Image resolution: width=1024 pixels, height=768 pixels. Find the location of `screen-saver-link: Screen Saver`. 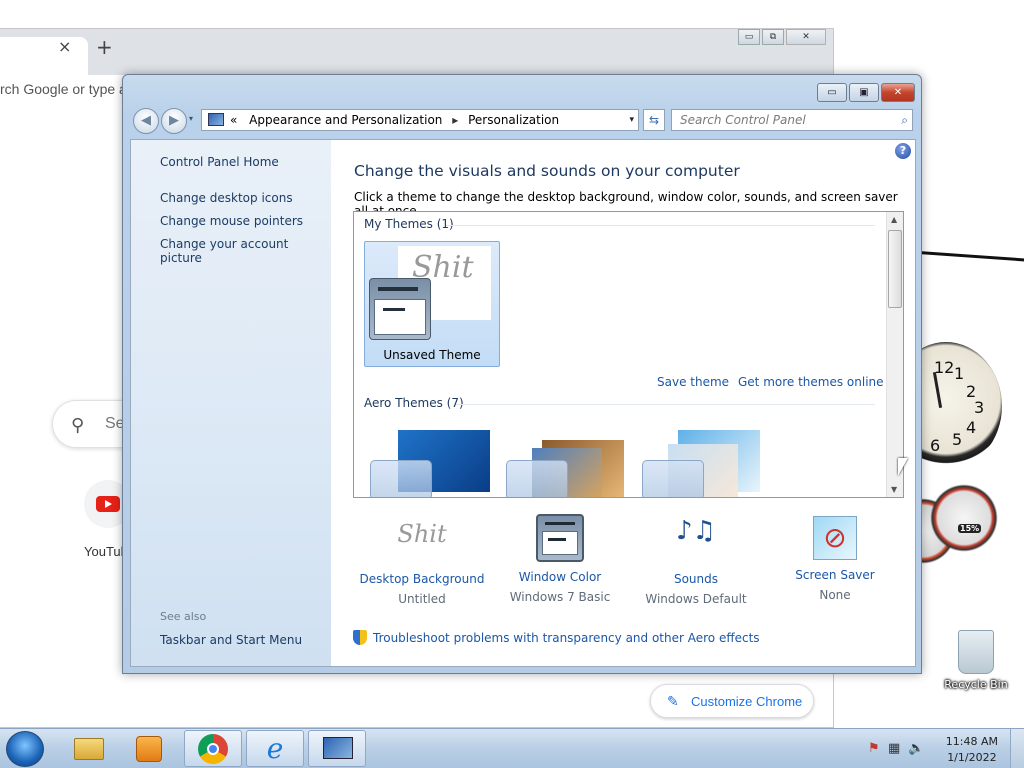

screen-saver-link: Screen Saver is located at coordinates (835, 575).